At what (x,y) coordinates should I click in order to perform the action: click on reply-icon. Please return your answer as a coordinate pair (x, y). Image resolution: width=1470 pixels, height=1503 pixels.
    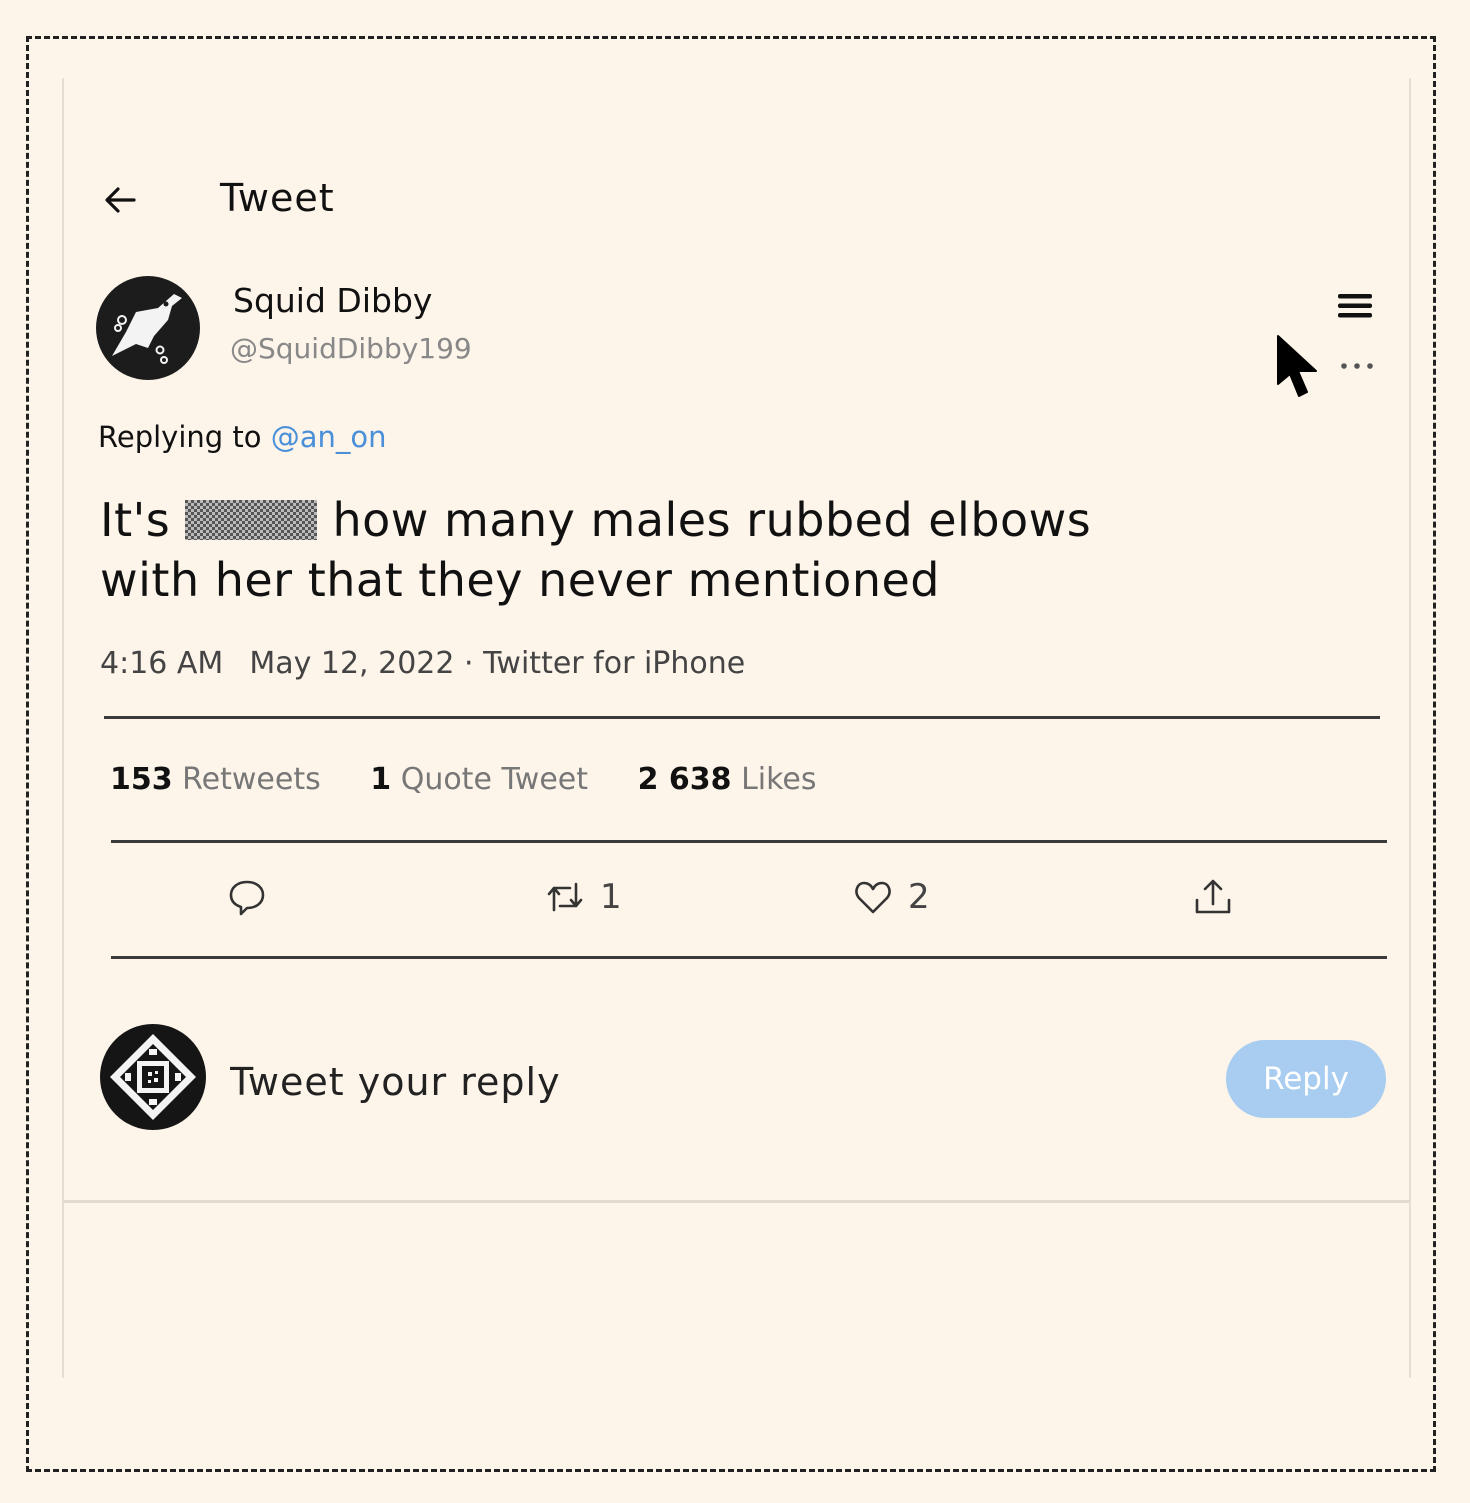
    Looking at the image, I should click on (247, 898).